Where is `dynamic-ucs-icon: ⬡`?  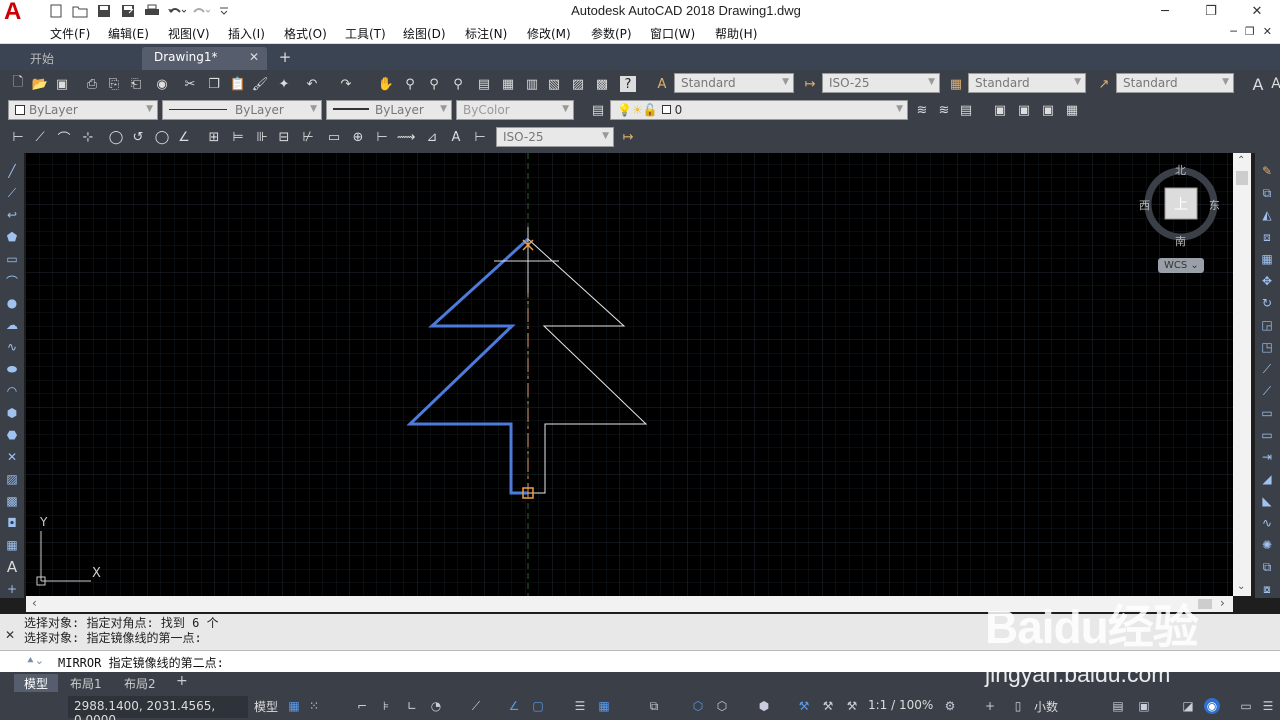 dynamic-ucs-icon: ⬡ is located at coordinates (722, 706).